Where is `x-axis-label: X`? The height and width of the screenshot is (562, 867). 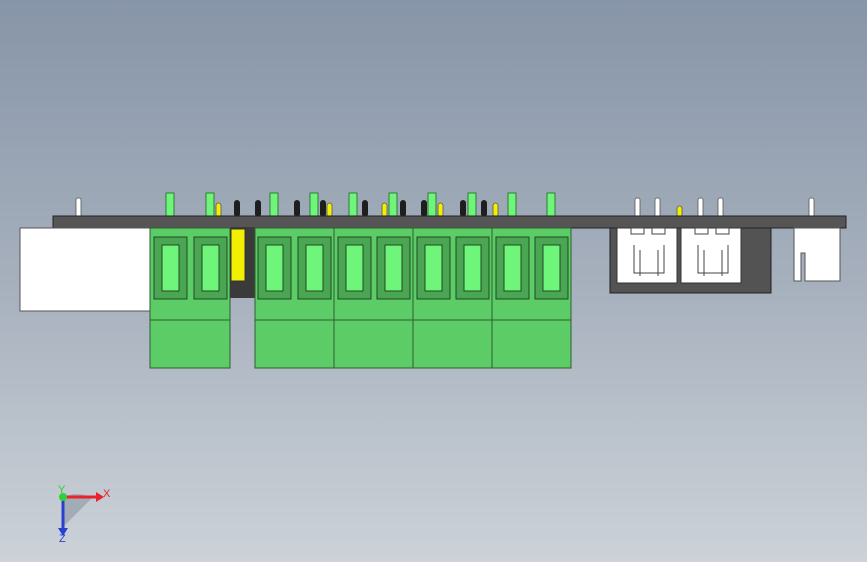
x-axis-label: X is located at coordinates (107, 494).